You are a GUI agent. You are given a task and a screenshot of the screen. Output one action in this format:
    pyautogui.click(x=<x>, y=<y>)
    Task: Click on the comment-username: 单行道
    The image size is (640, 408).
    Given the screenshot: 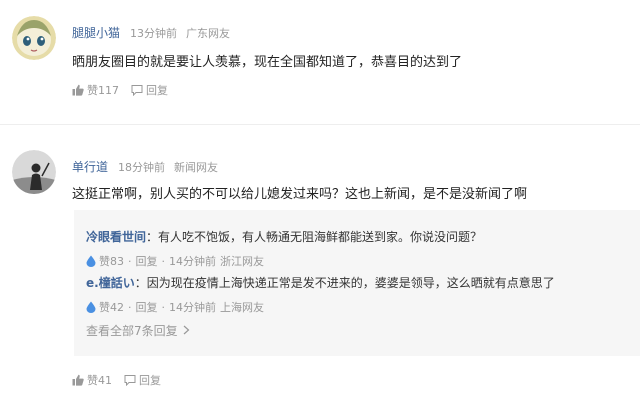 What is the action you would take?
    pyautogui.click(x=90, y=166)
    